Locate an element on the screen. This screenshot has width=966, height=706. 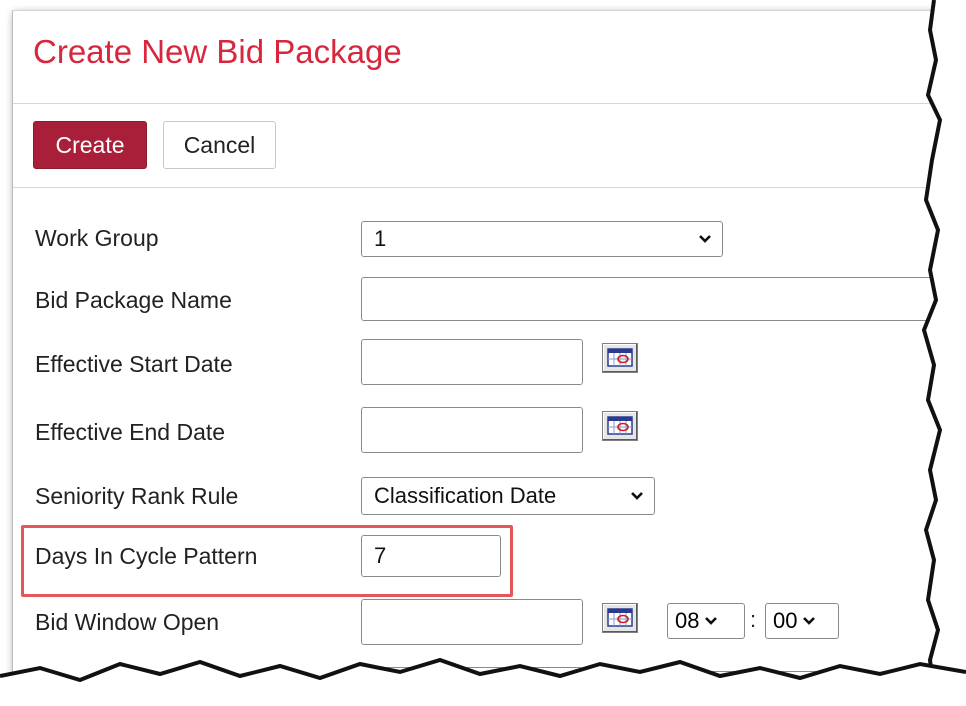
minute-value: 00 is located at coordinates (785, 620).